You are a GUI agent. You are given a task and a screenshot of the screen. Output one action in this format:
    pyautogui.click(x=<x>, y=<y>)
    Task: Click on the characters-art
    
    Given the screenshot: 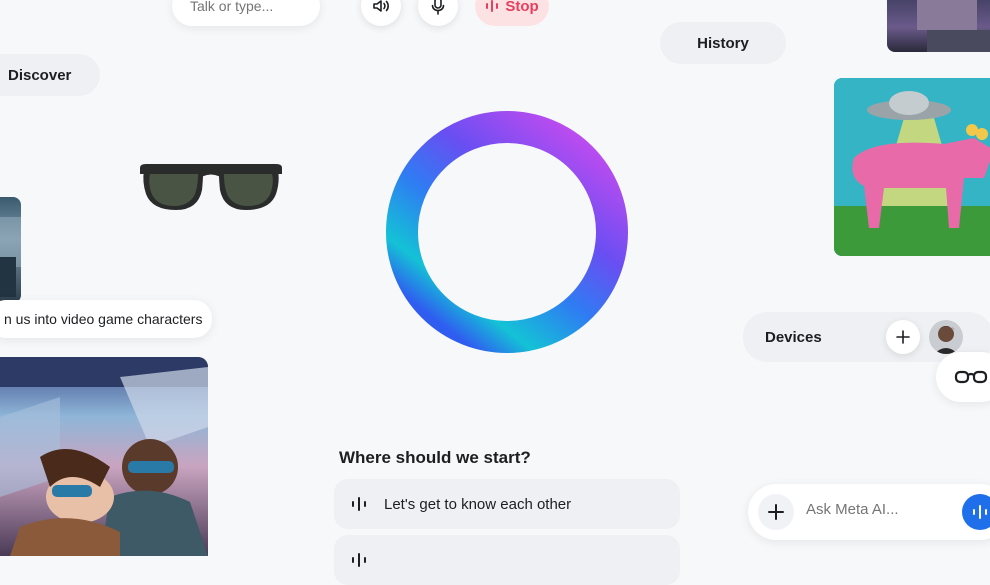 What is the action you would take?
    pyautogui.click(x=104, y=456)
    